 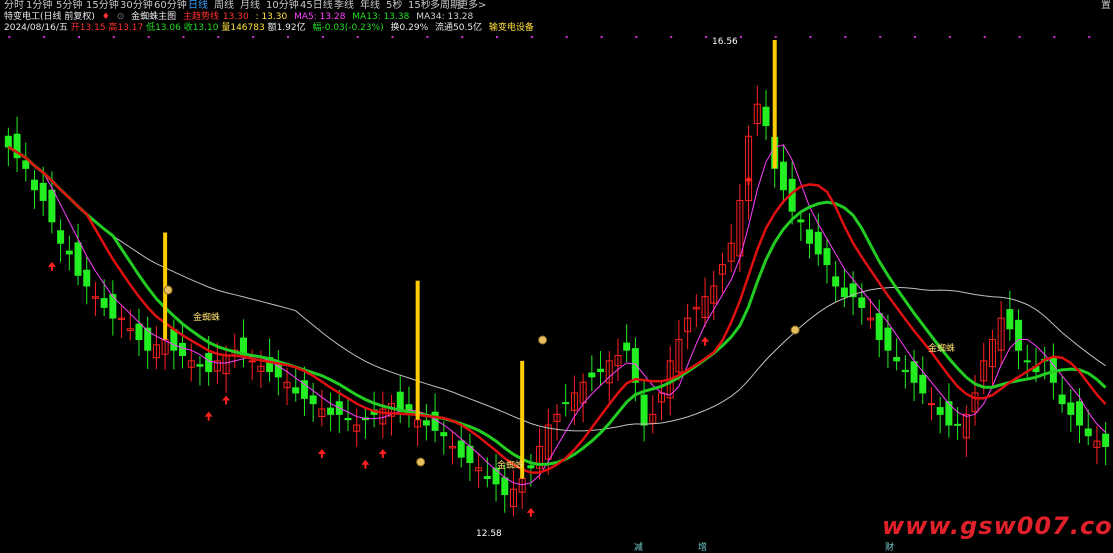 I want to click on quote-high: 高13.17, so click(x=126, y=28).